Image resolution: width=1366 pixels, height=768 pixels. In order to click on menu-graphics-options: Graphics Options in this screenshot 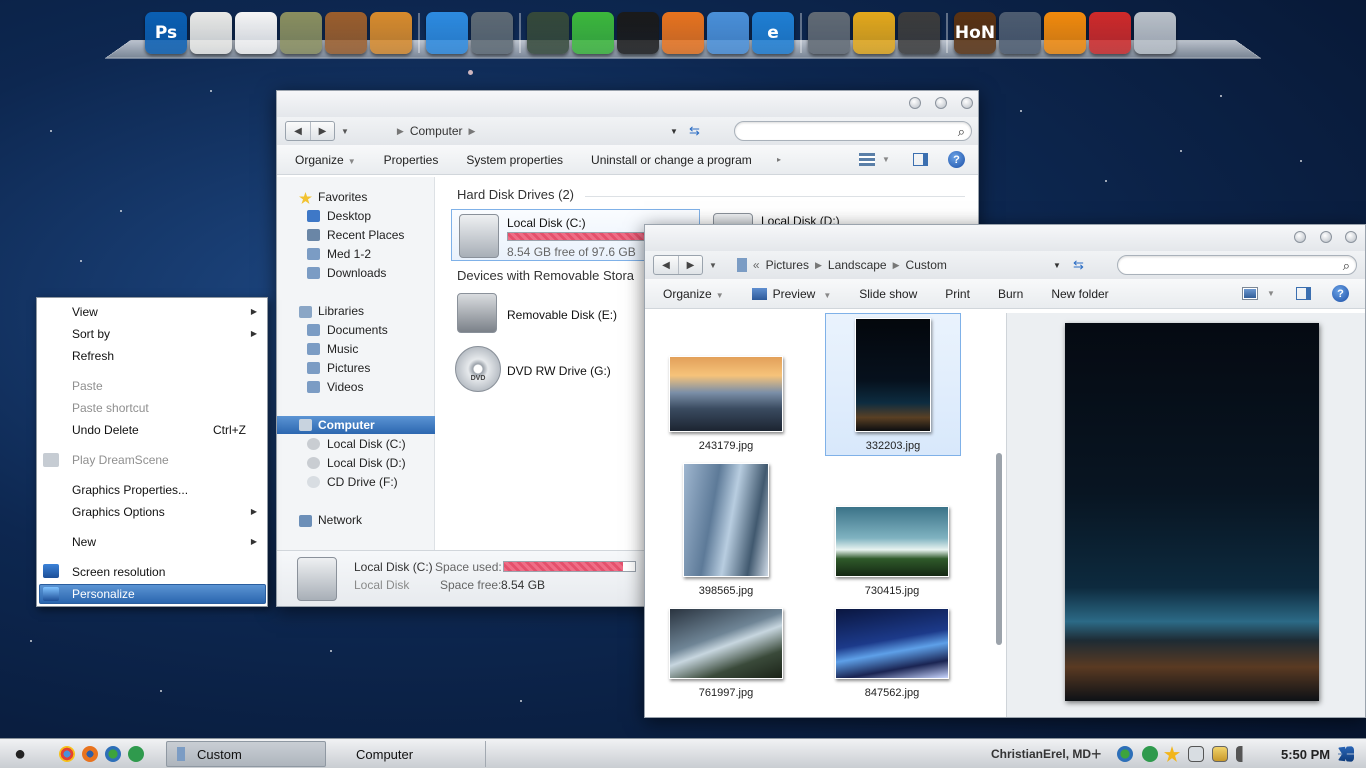, I will do `click(118, 512)`.